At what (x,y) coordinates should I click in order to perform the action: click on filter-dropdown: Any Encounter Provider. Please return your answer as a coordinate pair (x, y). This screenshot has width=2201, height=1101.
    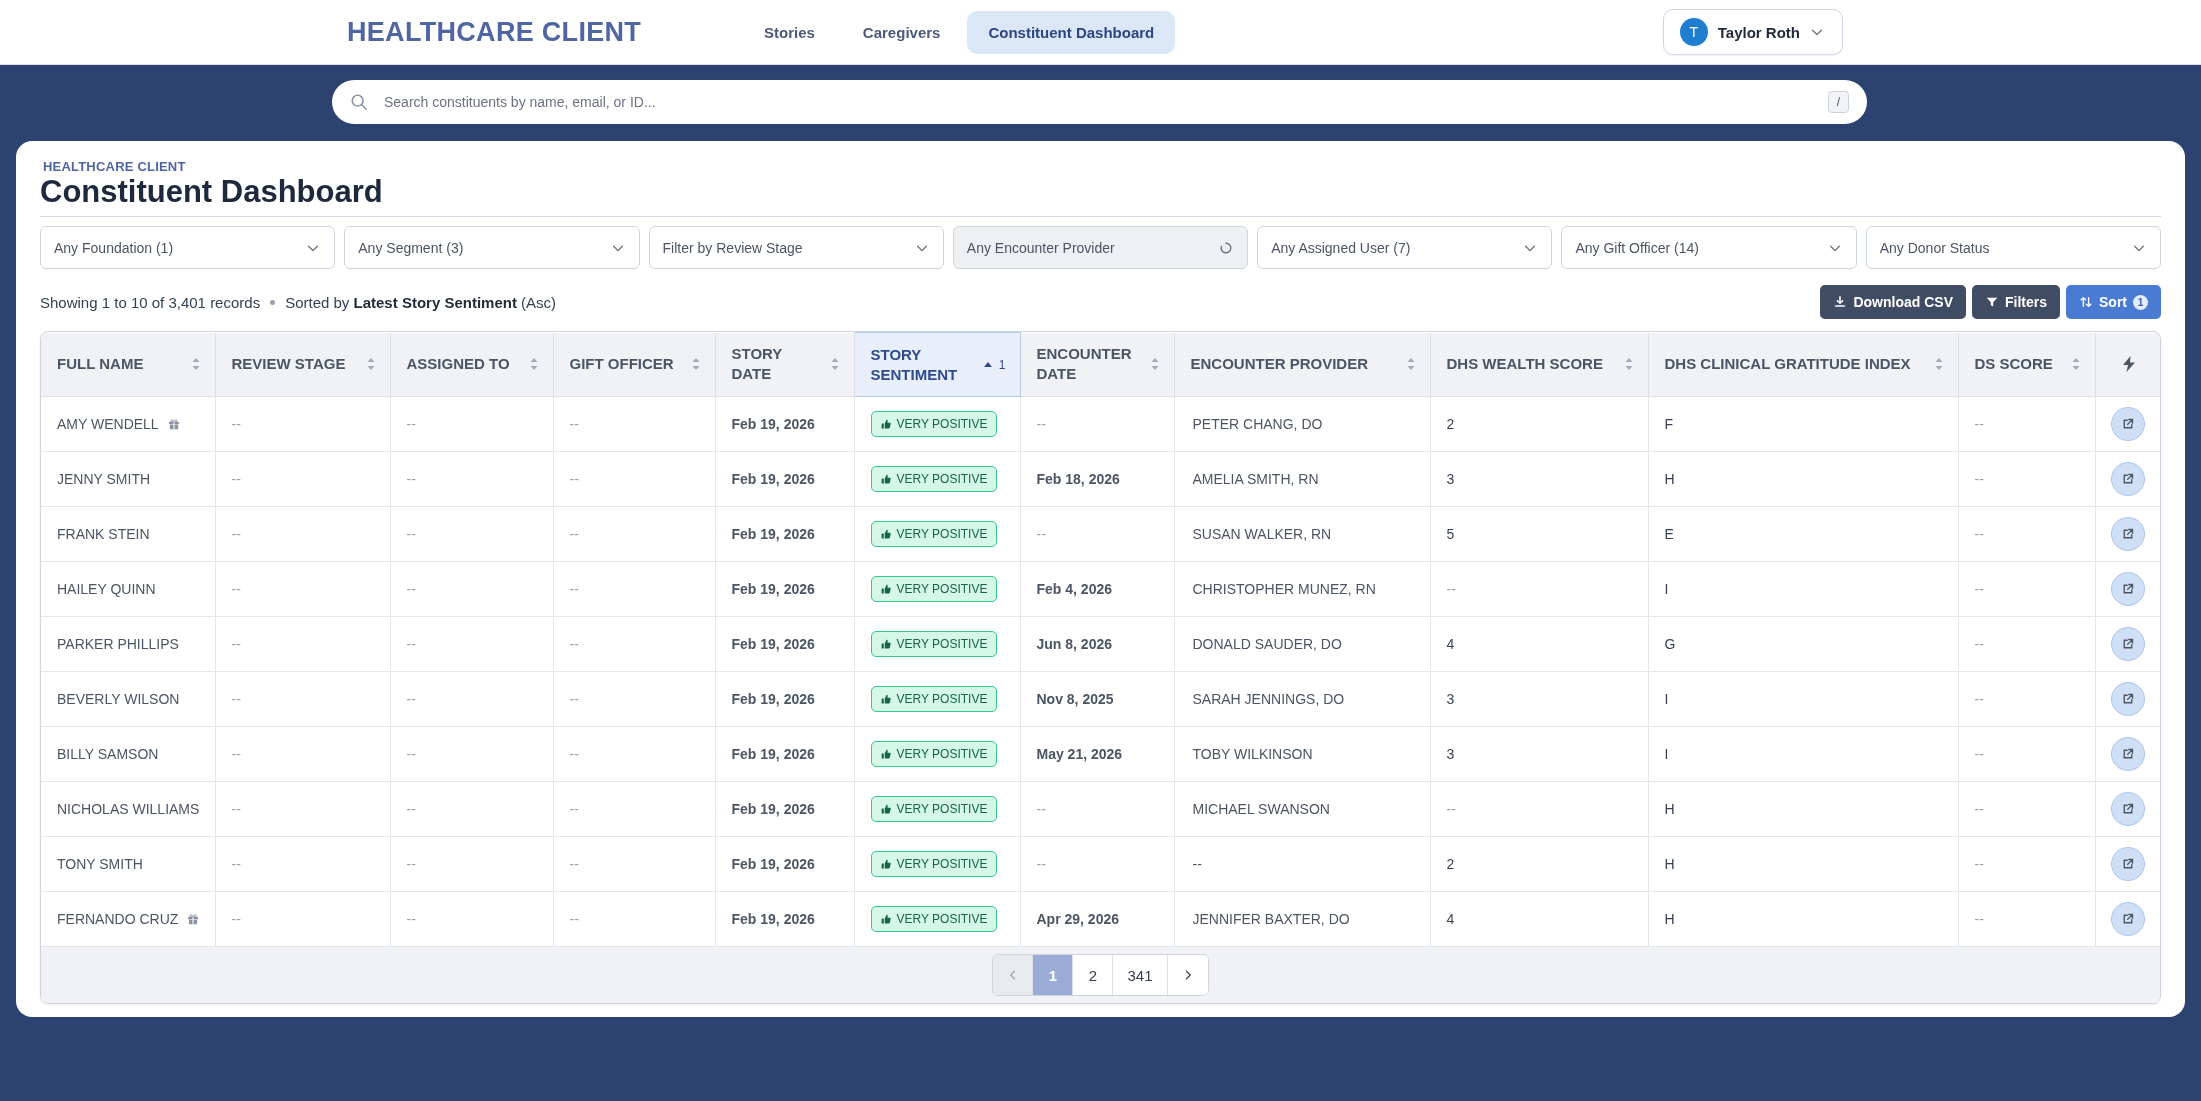
    Looking at the image, I should click on (1100, 247).